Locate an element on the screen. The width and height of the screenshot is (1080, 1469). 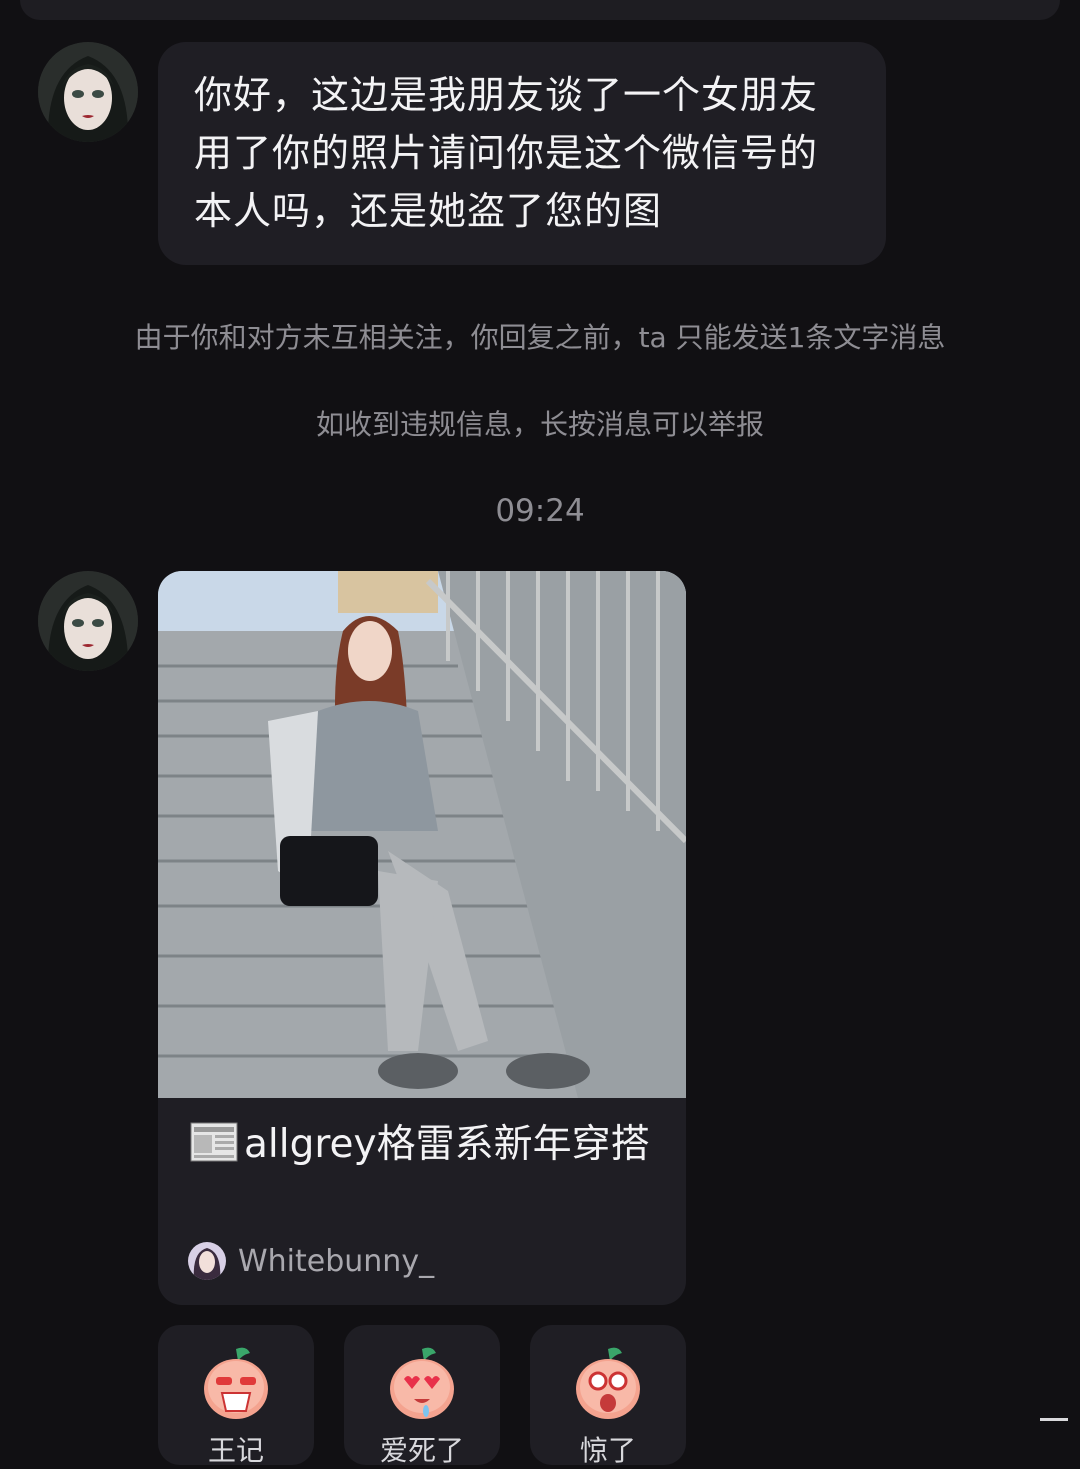
sticker-cup-icon is located at coordinates (236, 1383).